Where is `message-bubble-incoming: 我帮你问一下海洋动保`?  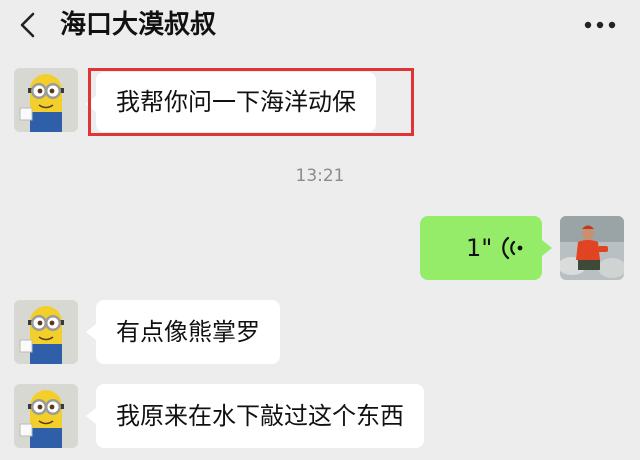
message-bubble-incoming: 我帮你问一下海洋动保 is located at coordinates (231, 102).